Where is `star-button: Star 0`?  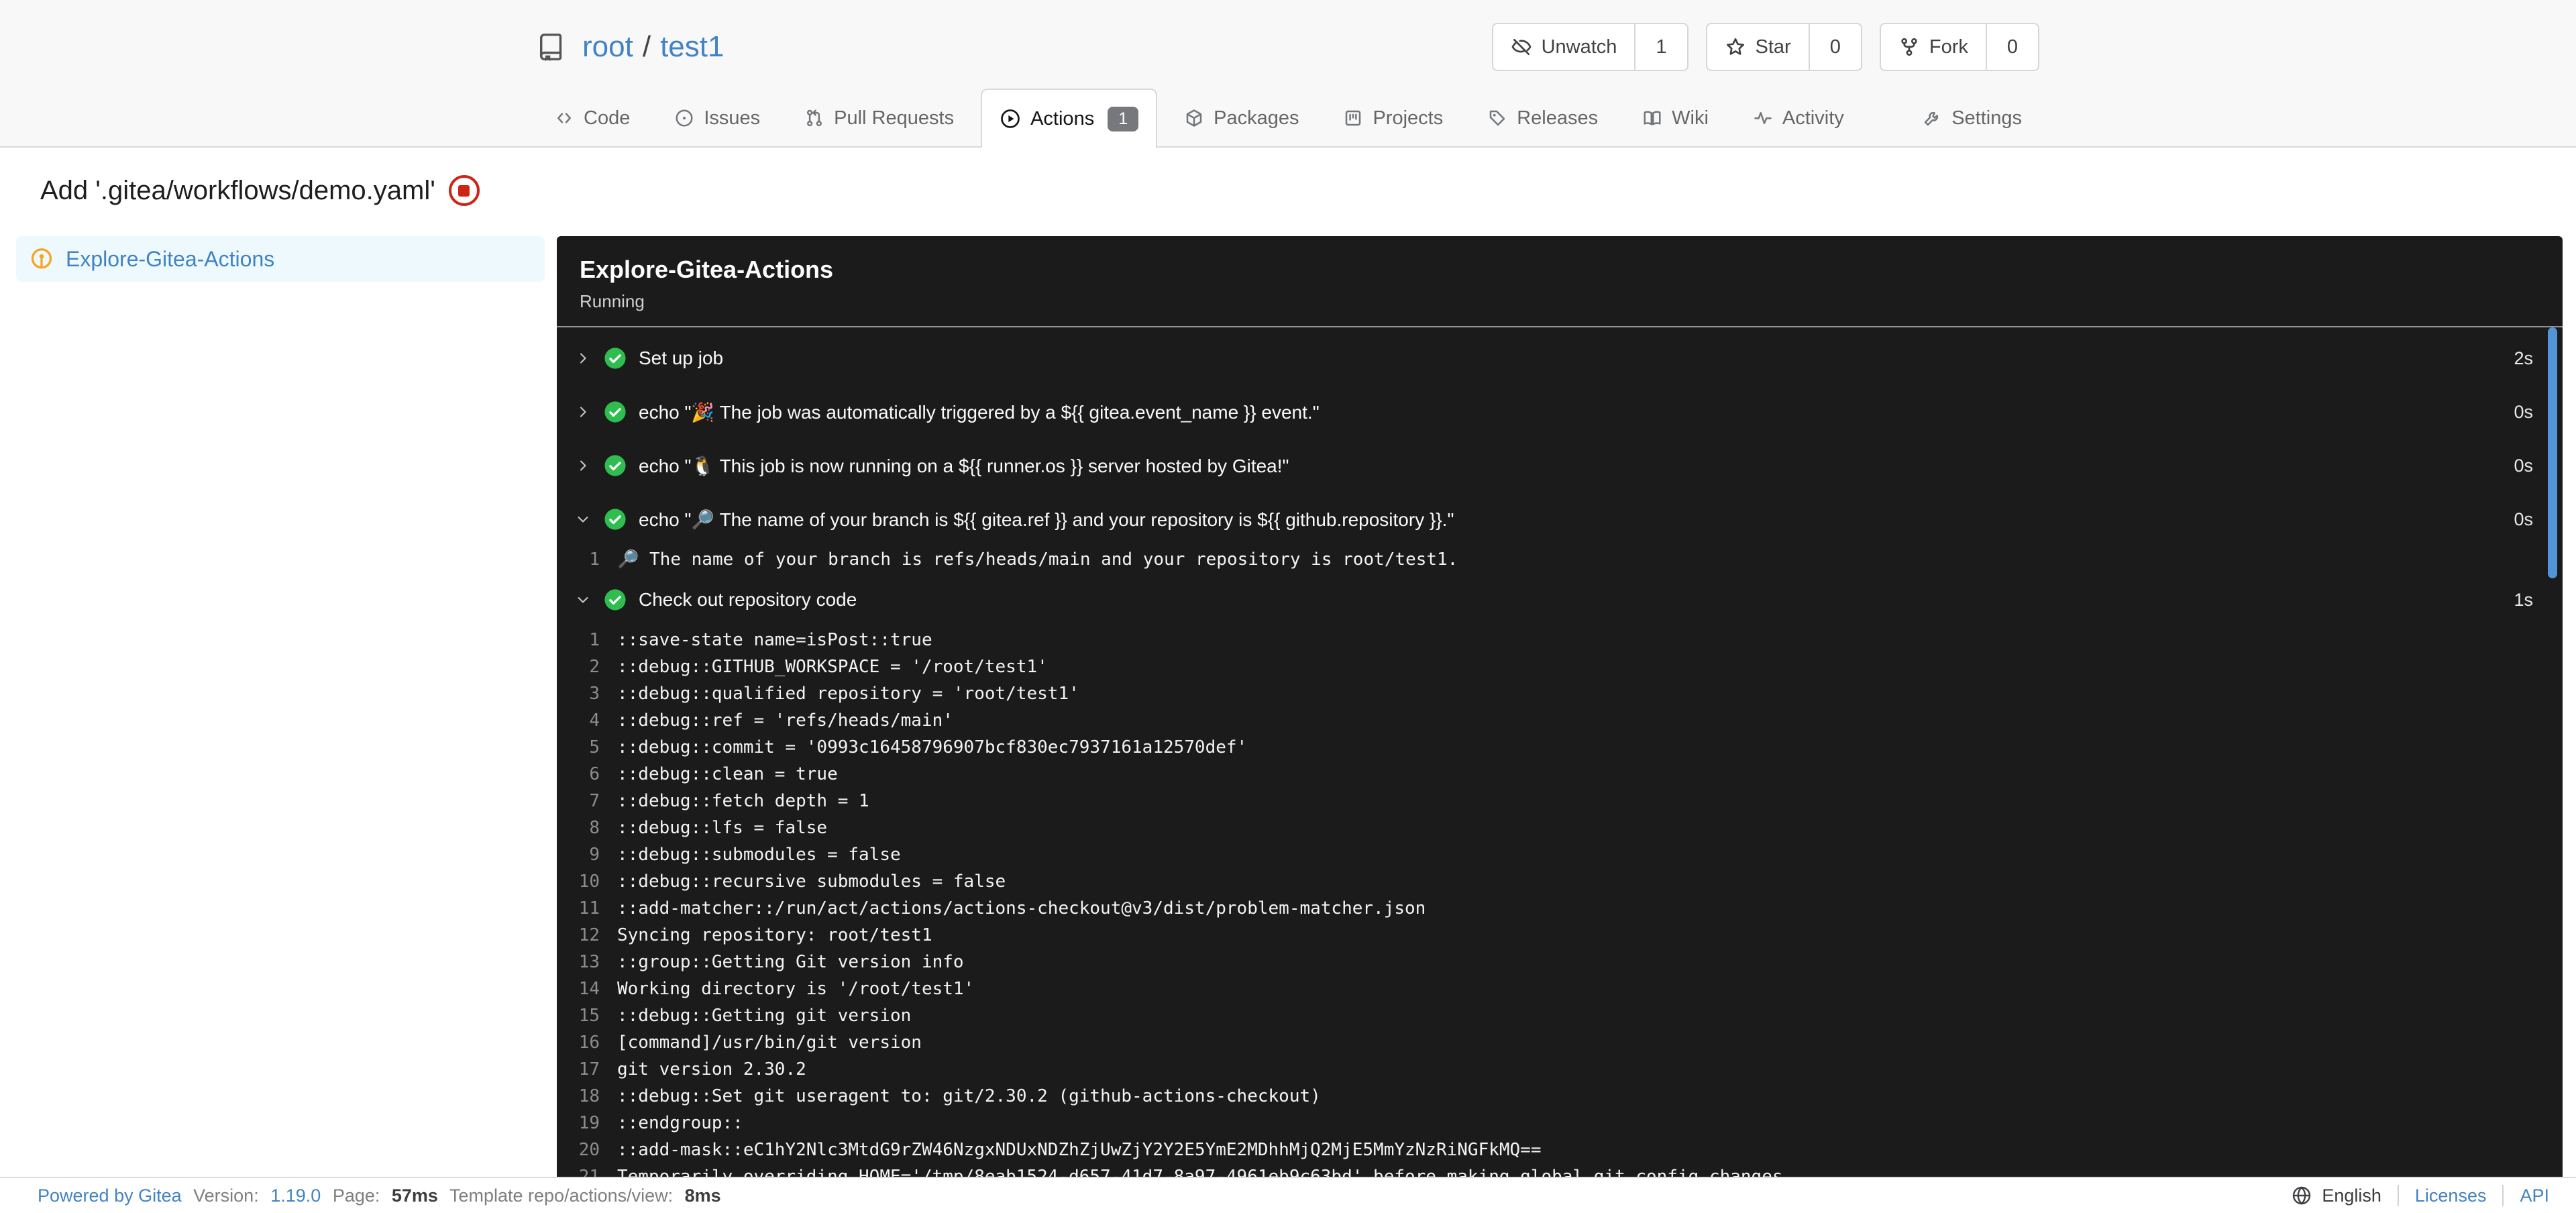 star-button: Star 0 is located at coordinates (1783, 47).